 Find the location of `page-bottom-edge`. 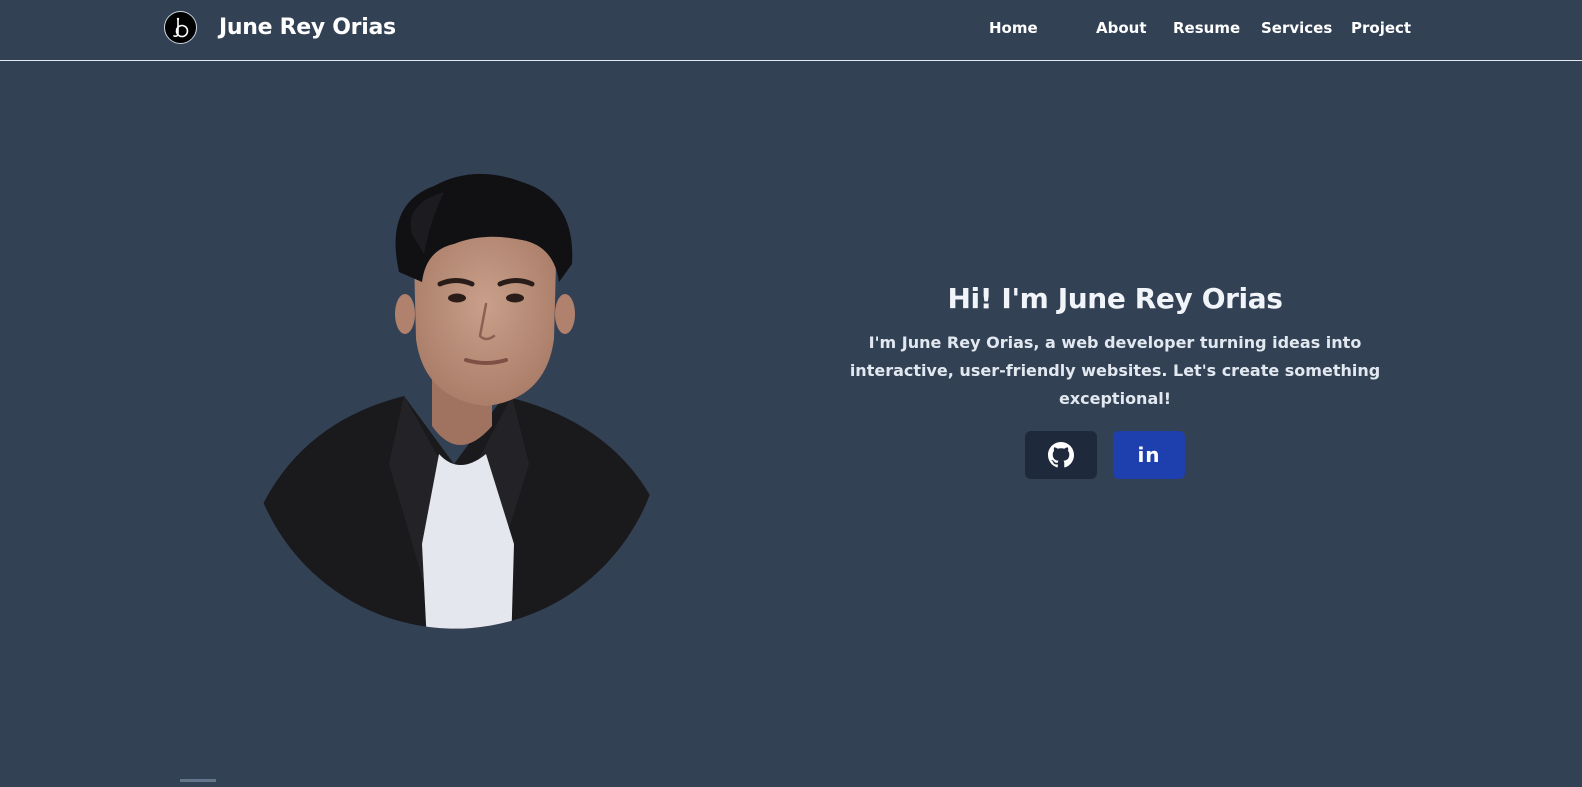

page-bottom-edge is located at coordinates (791, 783).